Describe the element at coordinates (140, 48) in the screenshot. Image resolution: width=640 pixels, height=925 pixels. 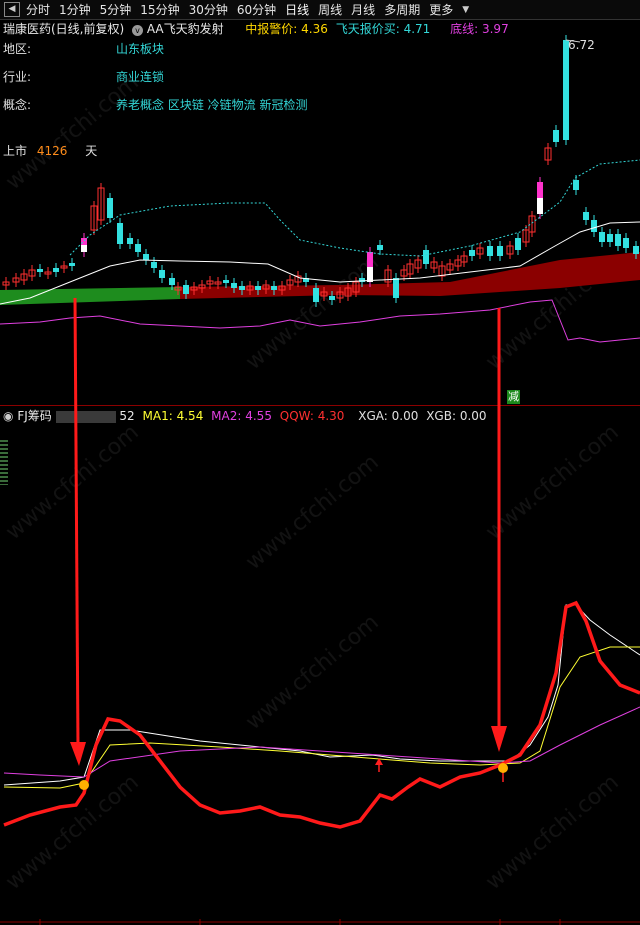
I see `region-value: 山东板块` at that location.